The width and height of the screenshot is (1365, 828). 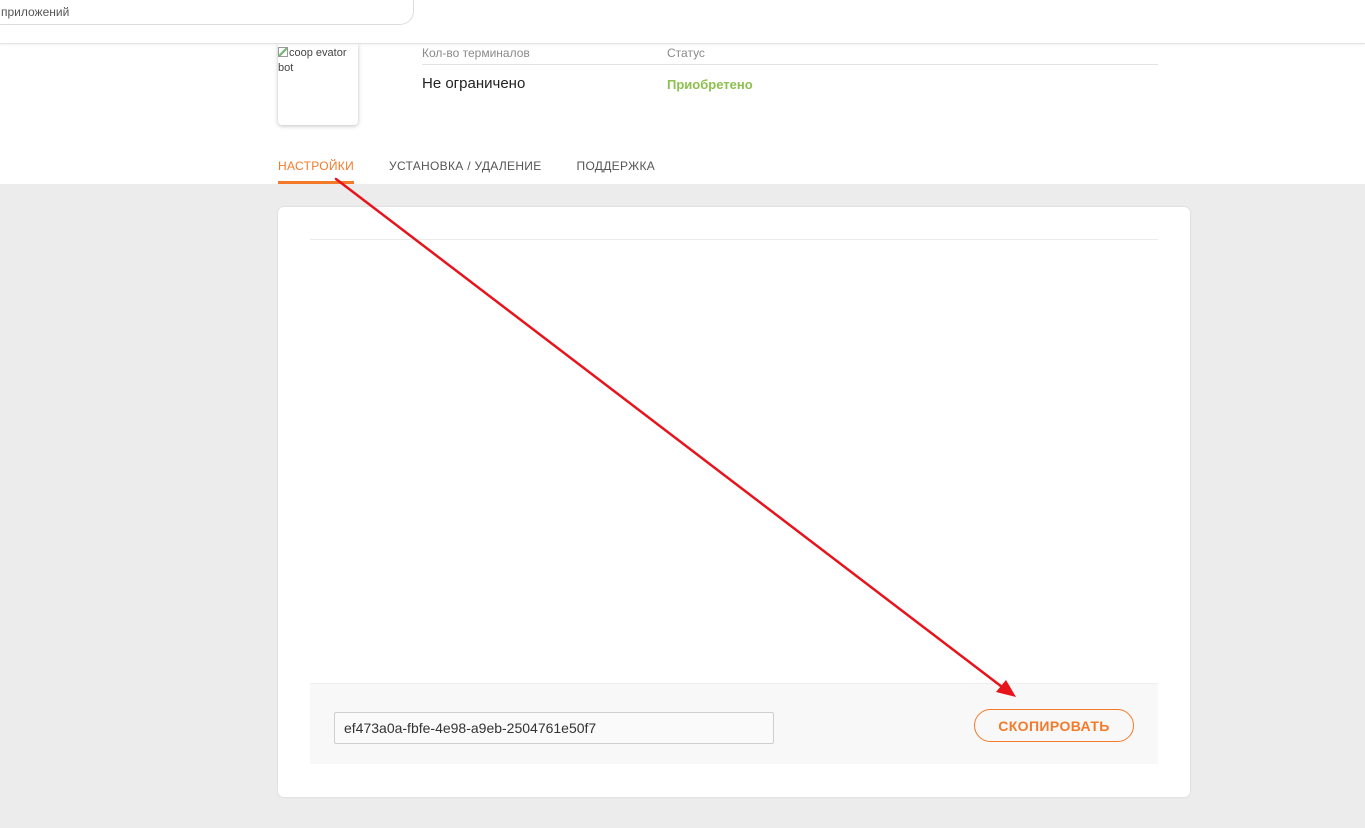 I want to click on tab-bar: НАСТРОЙКИ УСТАНОВКА / УДАЛЕНИЕ ПОДДЕРЖКА, so click(x=484, y=169).